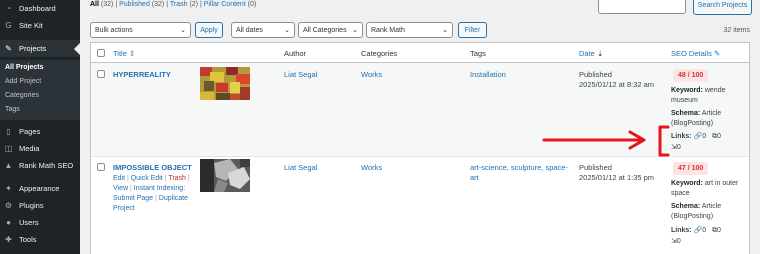  I want to click on filter-all: All, so click(94, 4).